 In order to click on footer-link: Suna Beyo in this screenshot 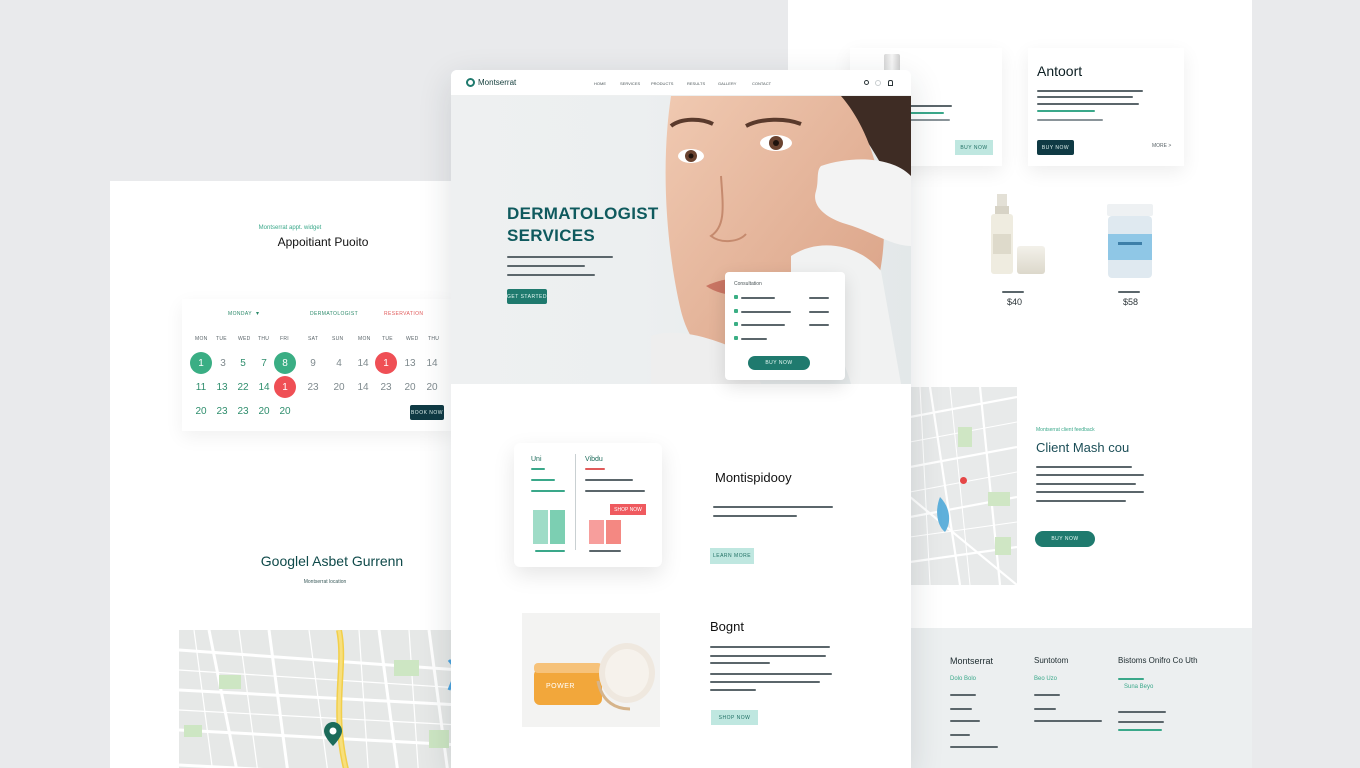, I will do `click(1138, 687)`.